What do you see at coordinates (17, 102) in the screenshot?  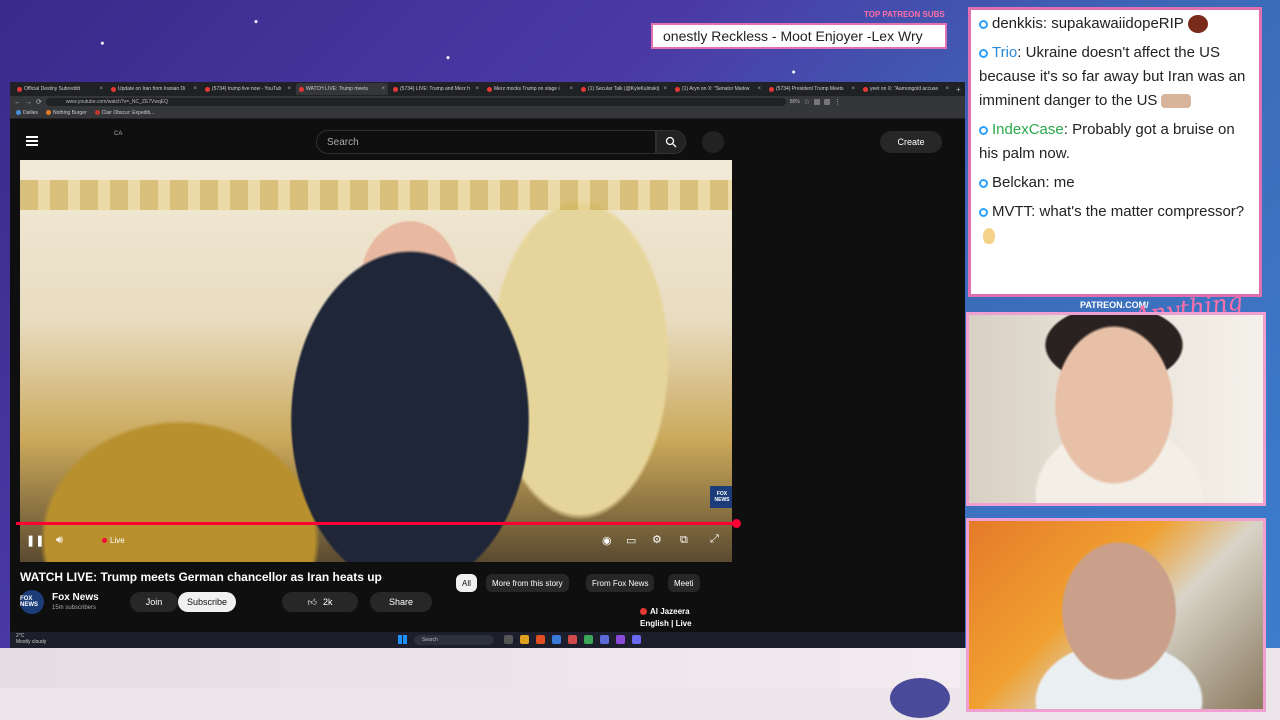 I see `back-icon: ←` at bounding box center [17, 102].